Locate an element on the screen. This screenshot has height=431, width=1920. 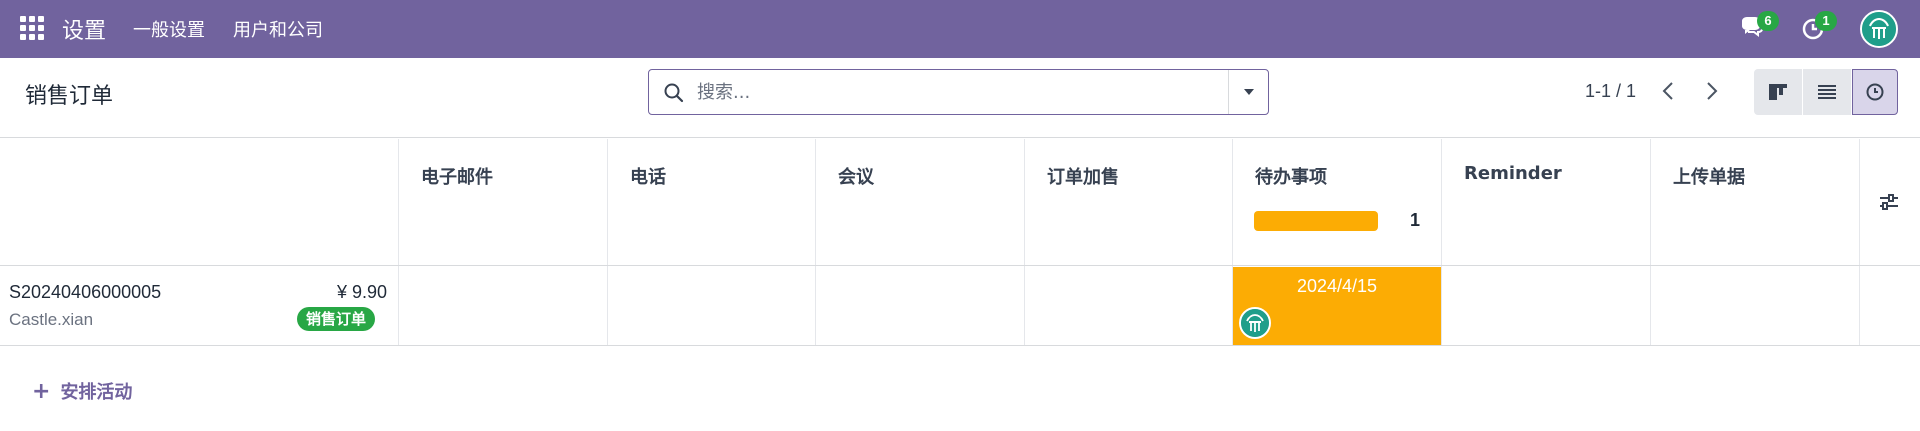
pager-next-button is located at coordinates (1712, 91).